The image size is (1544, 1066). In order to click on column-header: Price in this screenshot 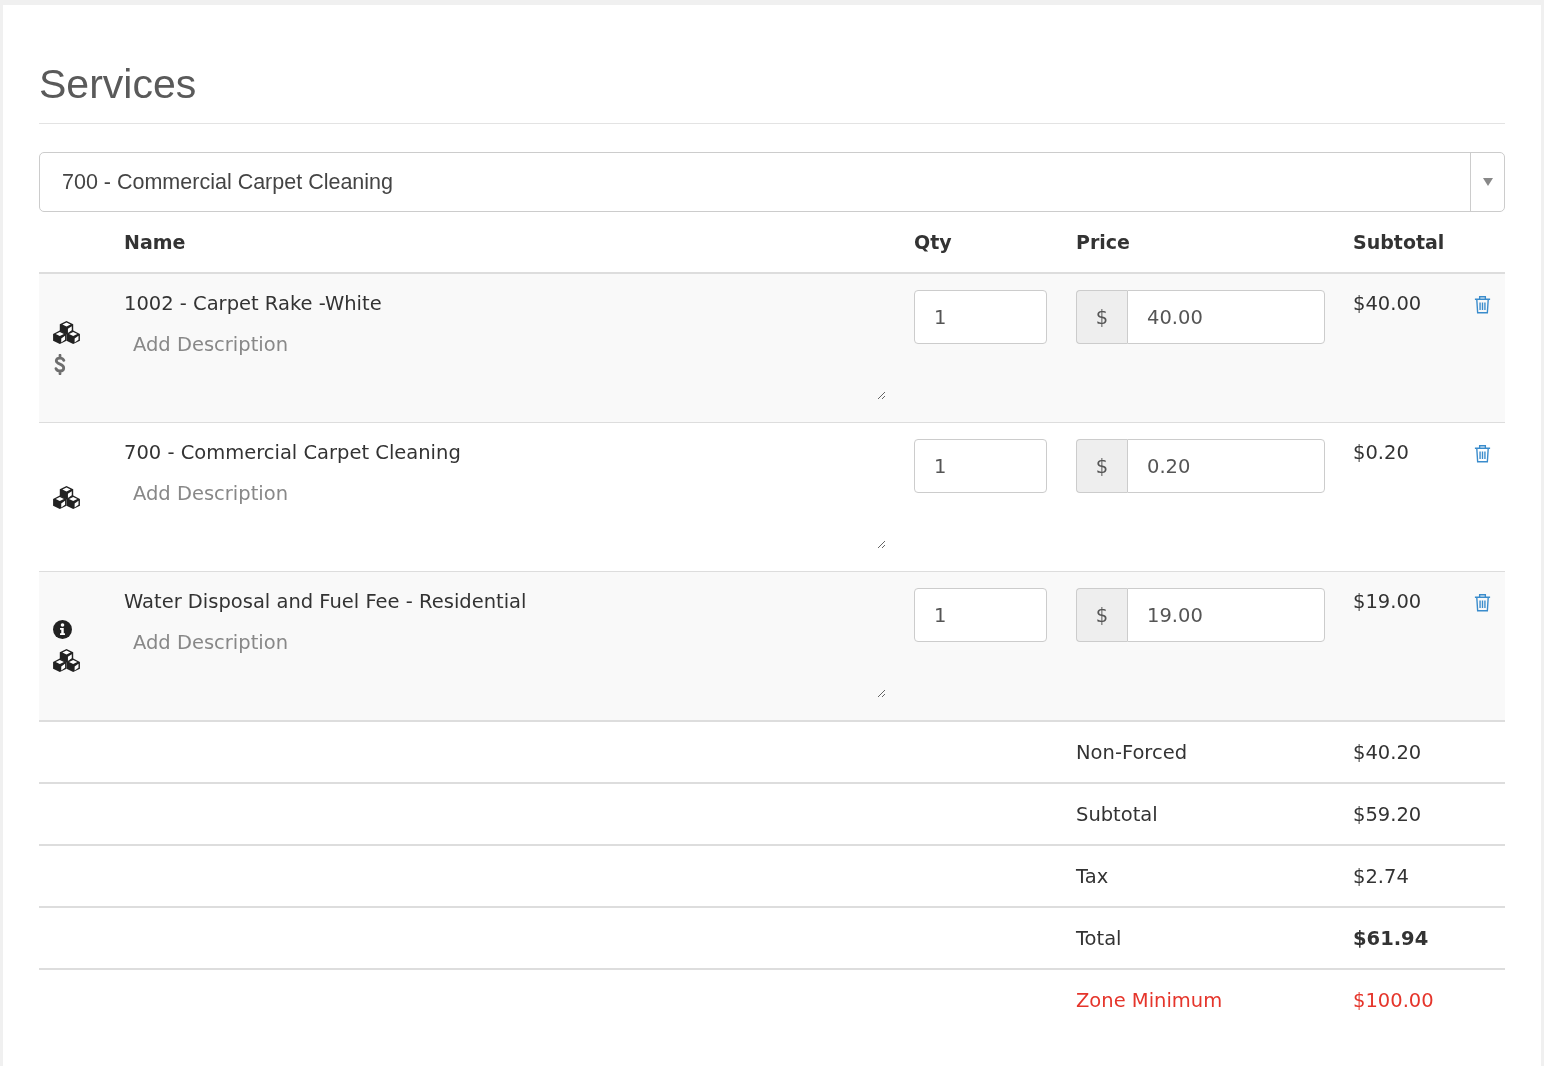, I will do `click(1103, 241)`.